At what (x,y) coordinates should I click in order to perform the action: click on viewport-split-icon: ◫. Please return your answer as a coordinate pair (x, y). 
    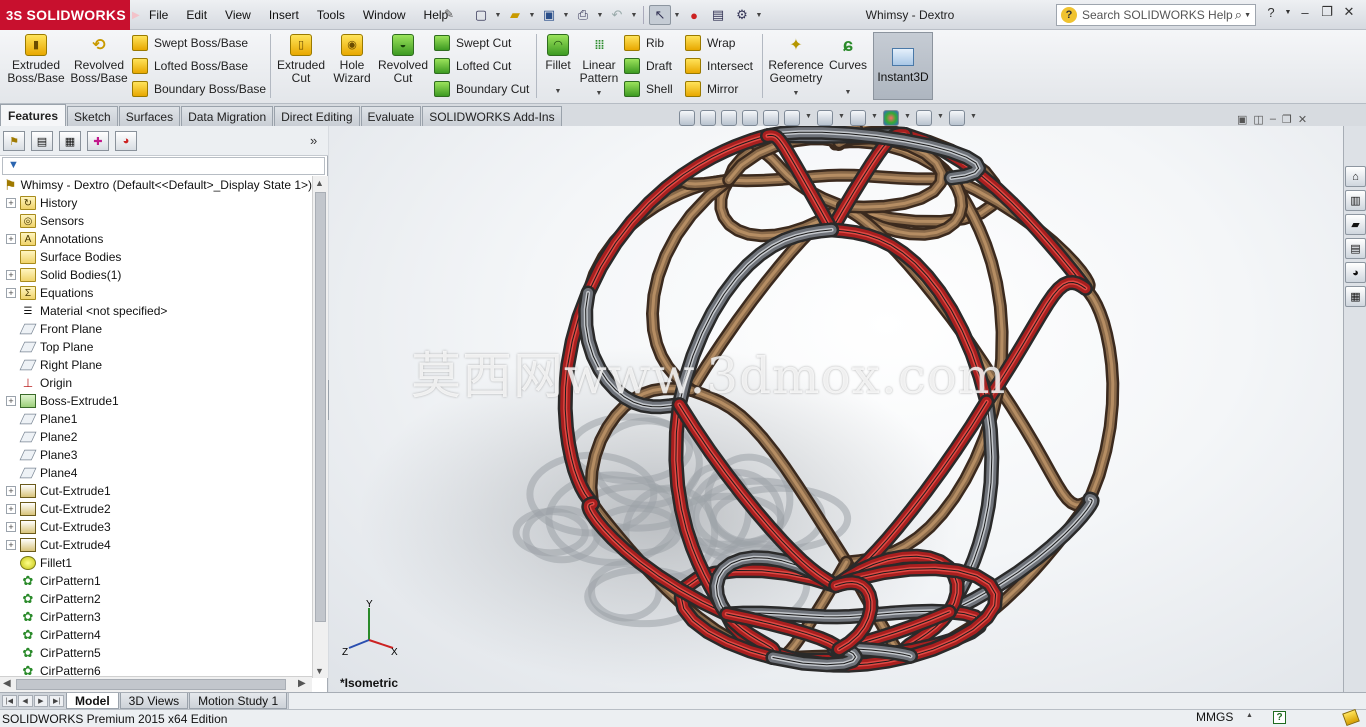
    Looking at the image, I should click on (1258, 119).